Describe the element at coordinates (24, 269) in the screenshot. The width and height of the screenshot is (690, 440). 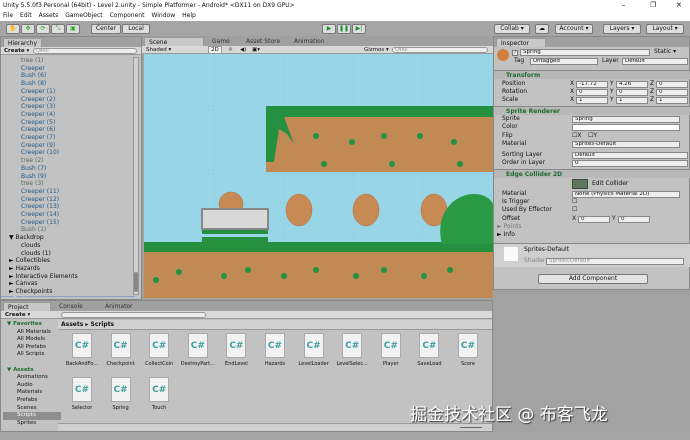
I see `hierarchy-item: ► Hazards` at that location.